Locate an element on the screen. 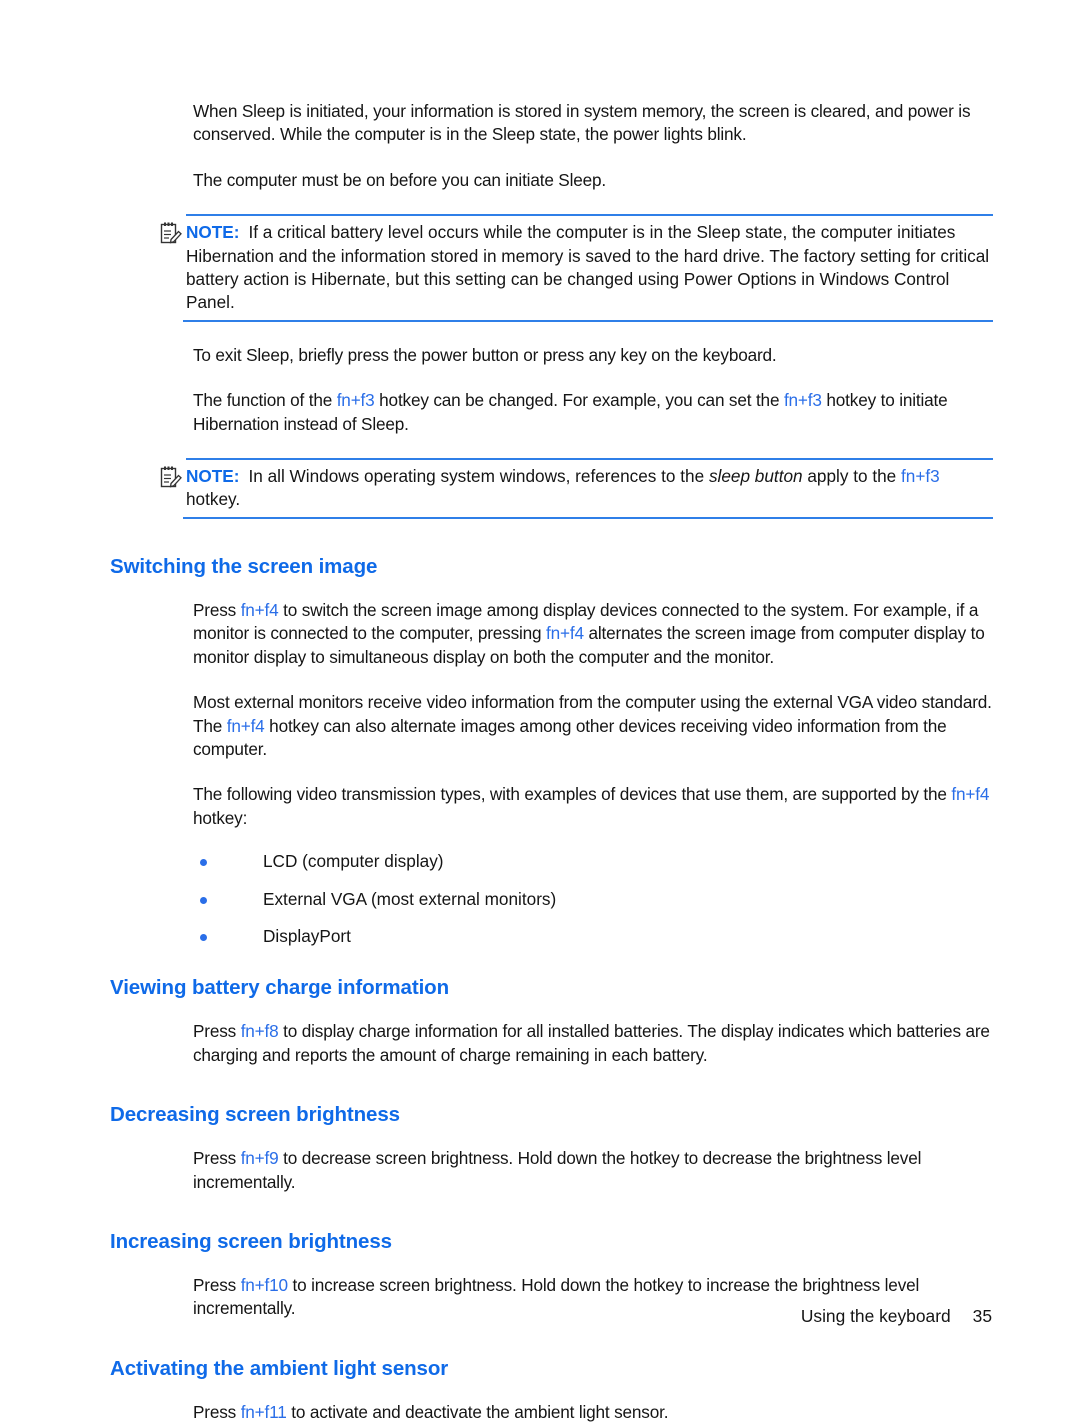  section-heading: Decreasing screen brightness is located at coordinates (255, 1115).